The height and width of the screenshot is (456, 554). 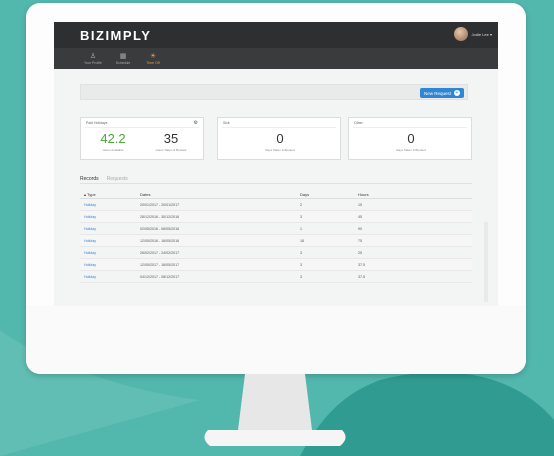 What do you see at coordinates (97, 123) in the screenshot?
I see `card-title: Paid Holidays` at bounding box center [97, 123].